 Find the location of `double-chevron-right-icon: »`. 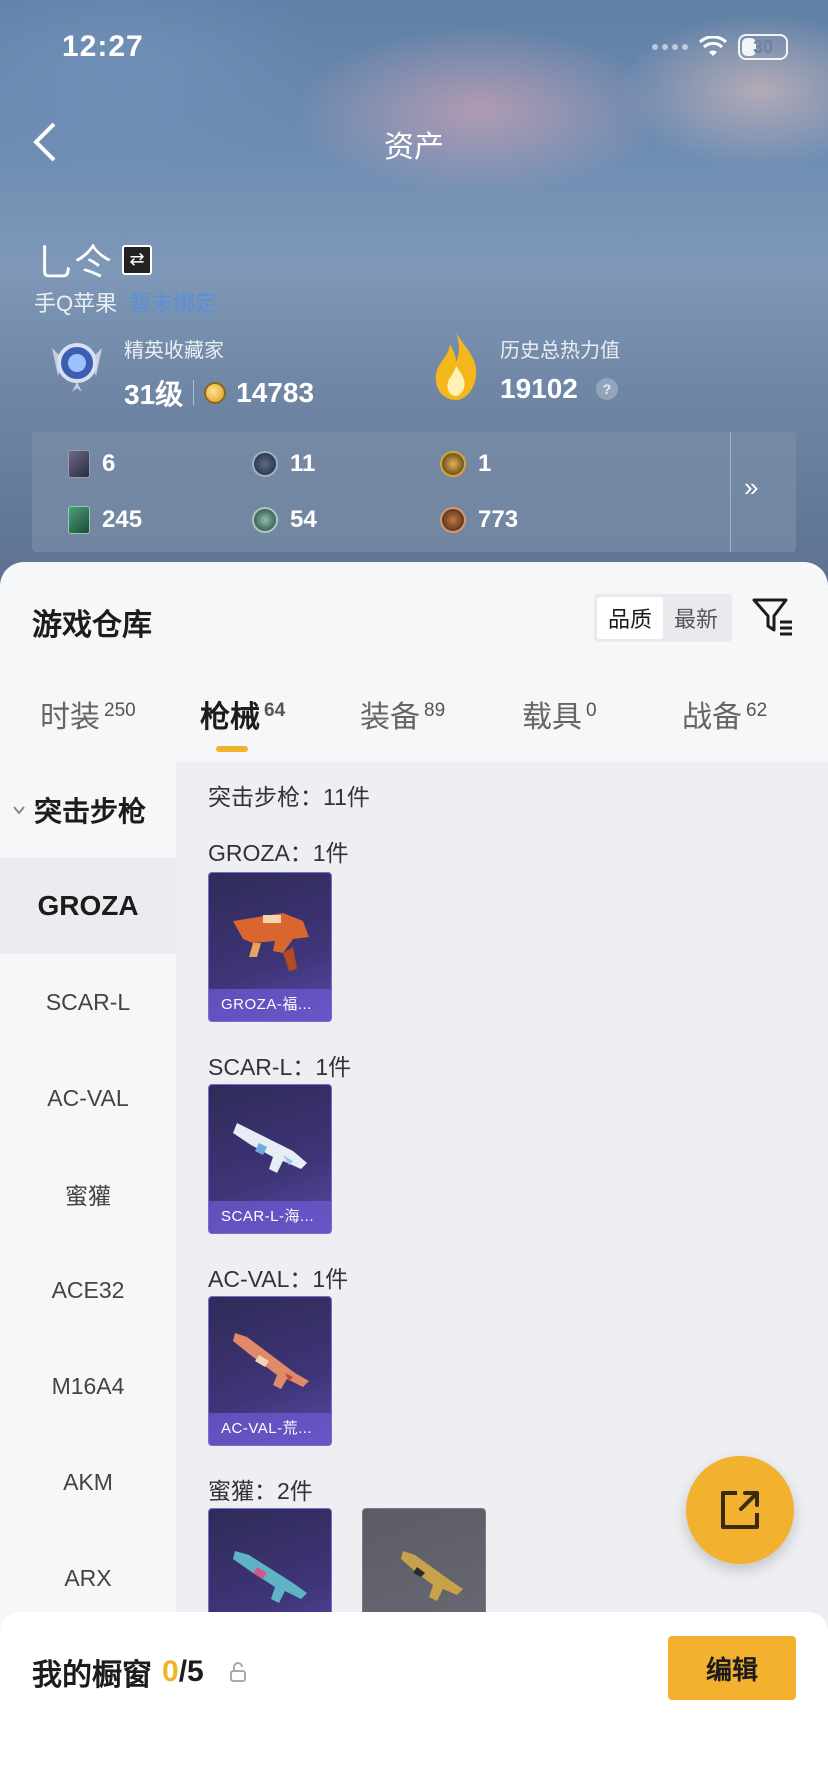

double-chevron-right-icon: » is located at coordinates (751, 487).